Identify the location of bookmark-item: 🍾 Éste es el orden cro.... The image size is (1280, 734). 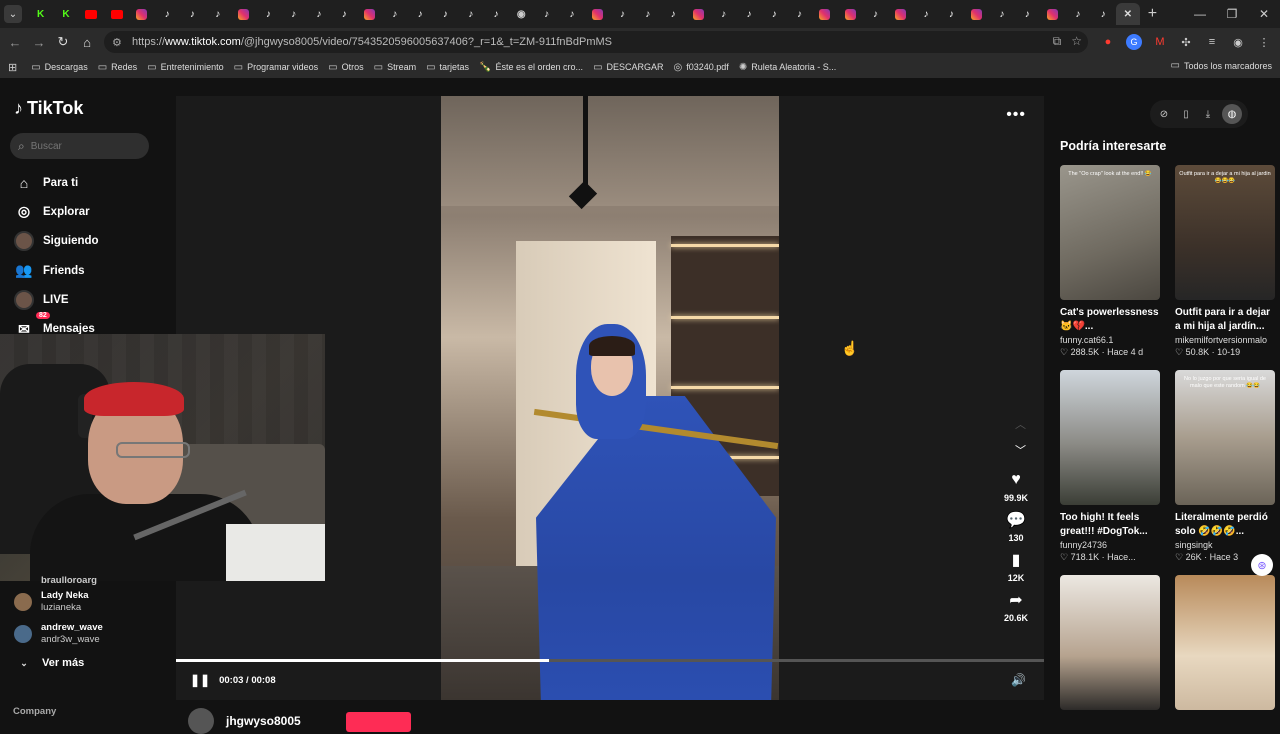
(531, 67).